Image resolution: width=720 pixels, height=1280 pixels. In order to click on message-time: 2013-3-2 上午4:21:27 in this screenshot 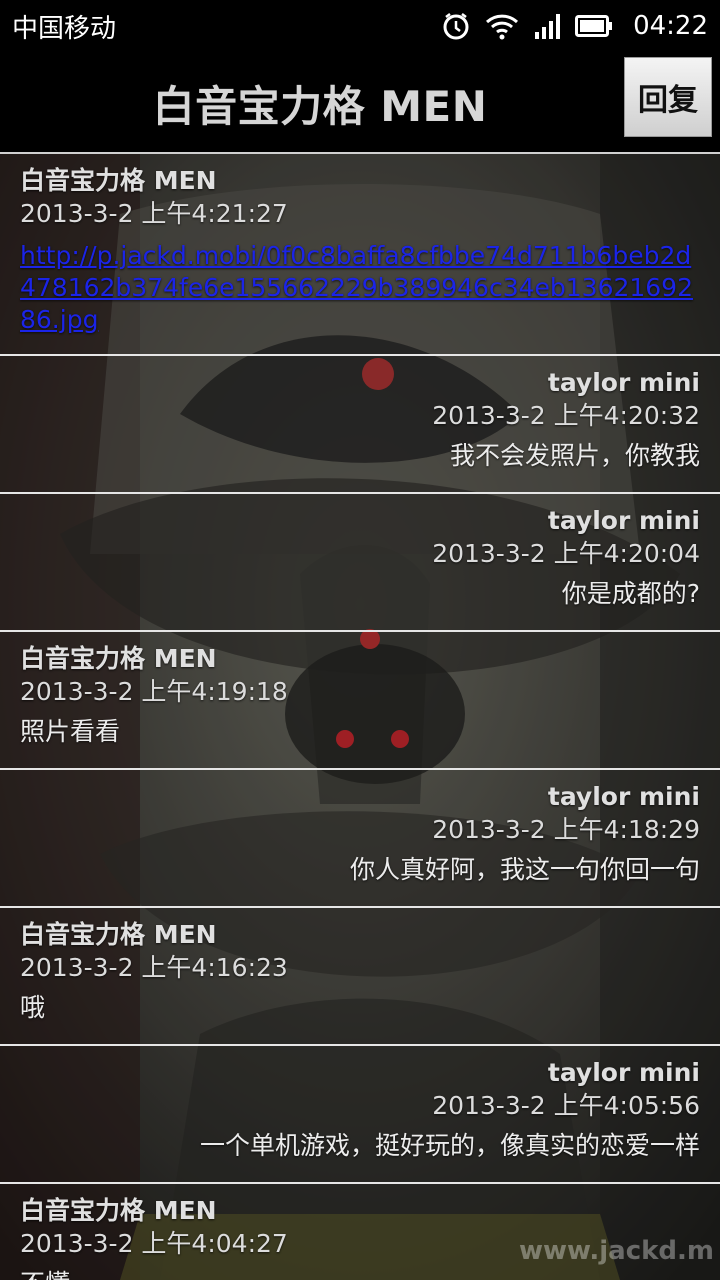, I will do `click(154, 213)`.